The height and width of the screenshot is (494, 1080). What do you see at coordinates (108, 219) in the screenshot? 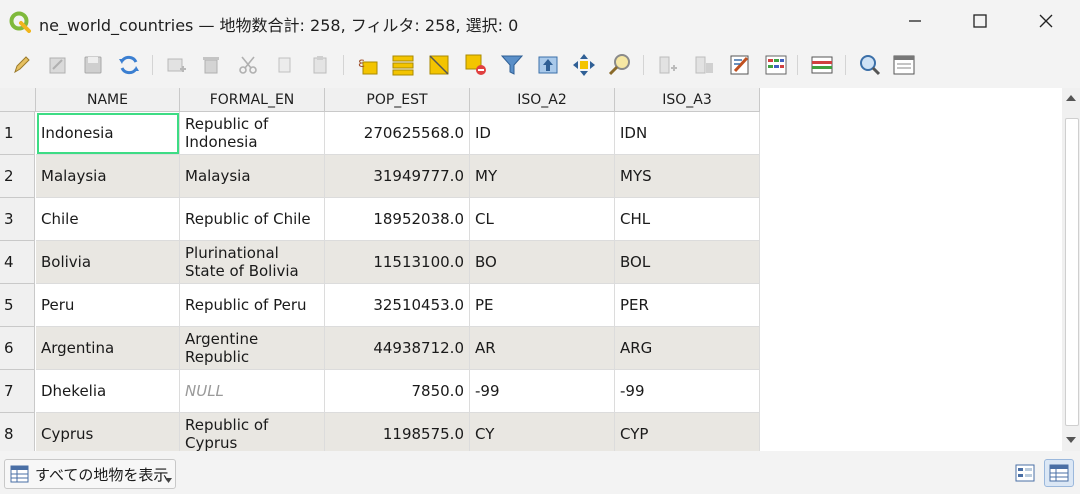
I see `cell-name: Chile` at bounding box center [108, 219].